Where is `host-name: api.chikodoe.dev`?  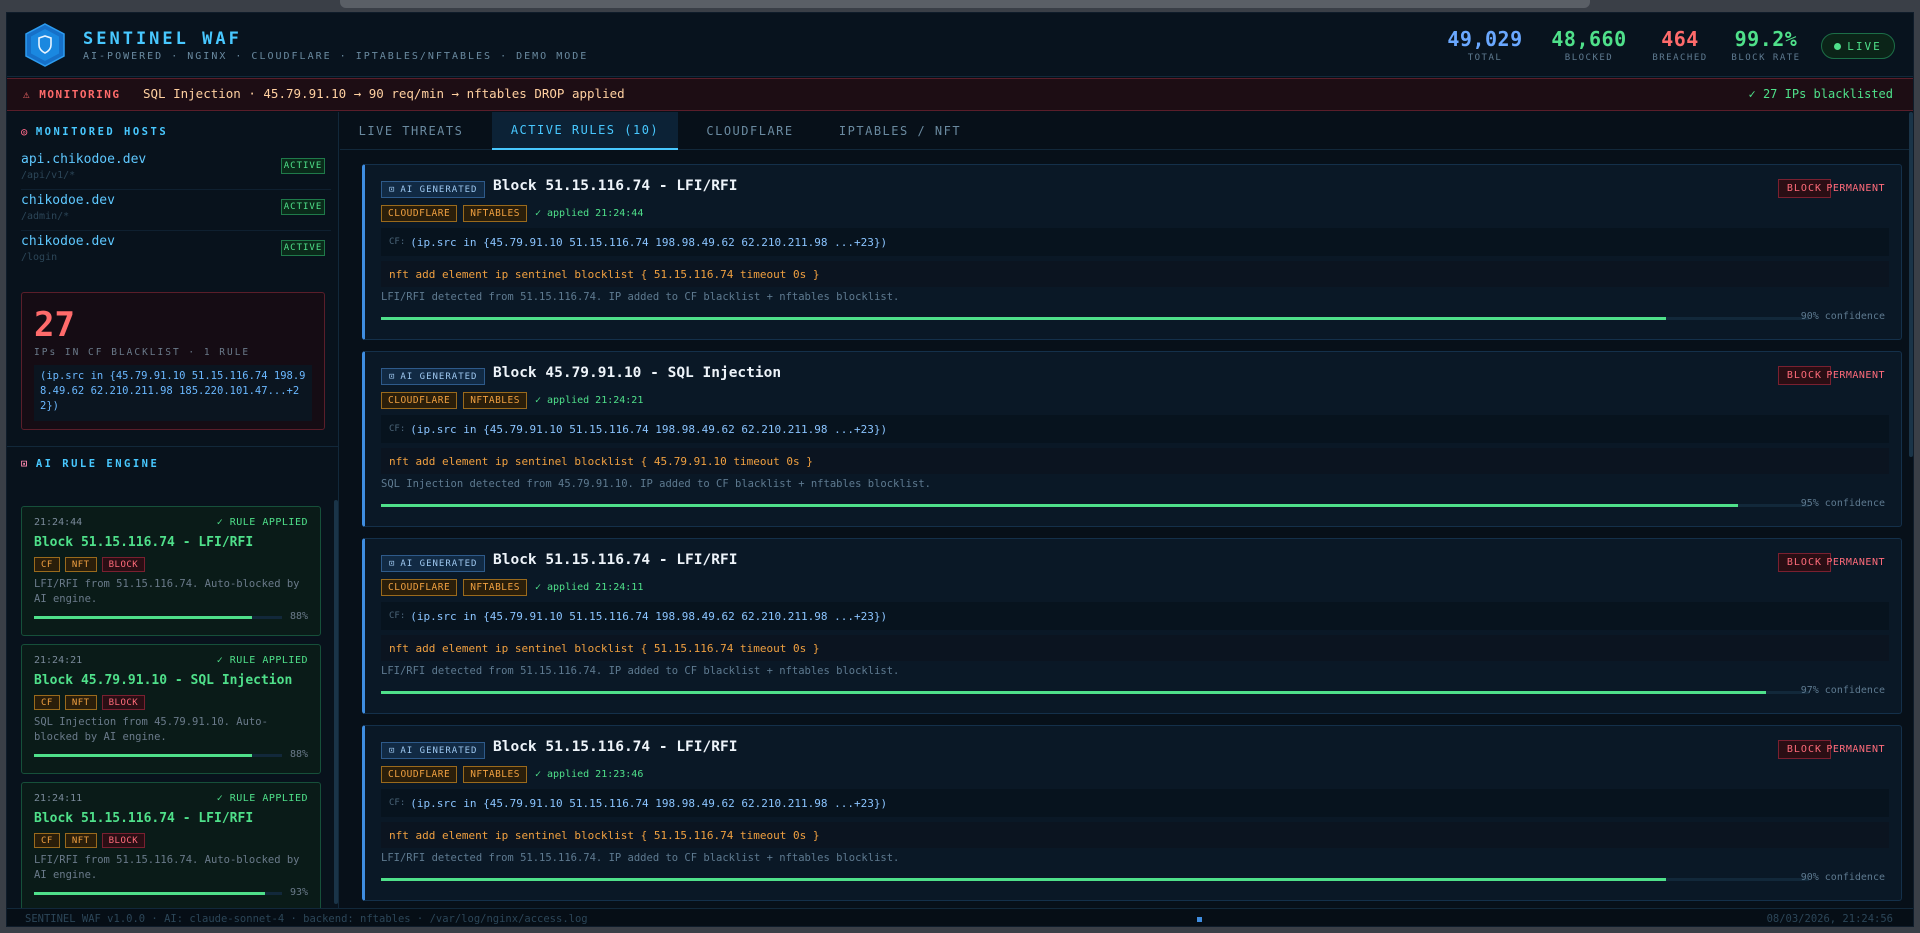
host-name: api.chikodoe.dev is located at coordinates (84, 159).